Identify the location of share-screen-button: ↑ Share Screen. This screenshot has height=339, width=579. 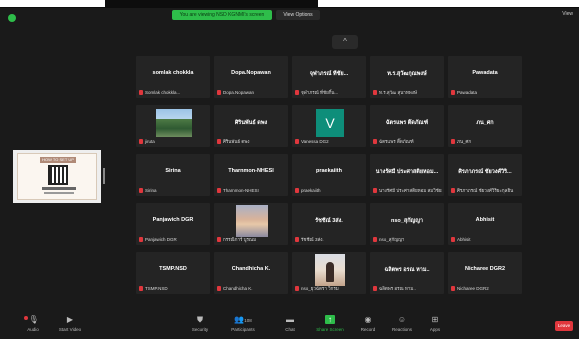
(330, 326).